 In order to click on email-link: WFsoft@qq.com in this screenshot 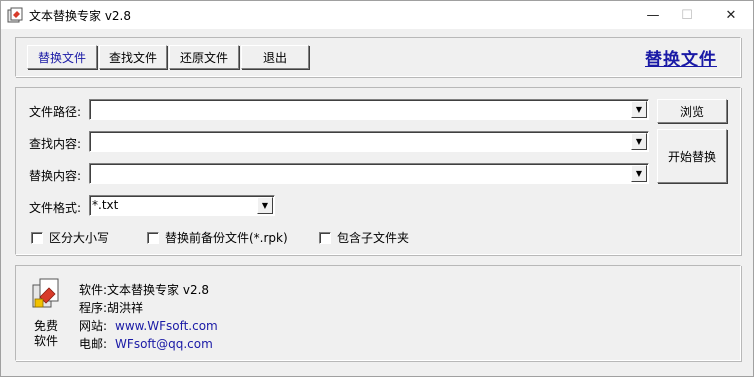, I will do `click(164, 344)`.